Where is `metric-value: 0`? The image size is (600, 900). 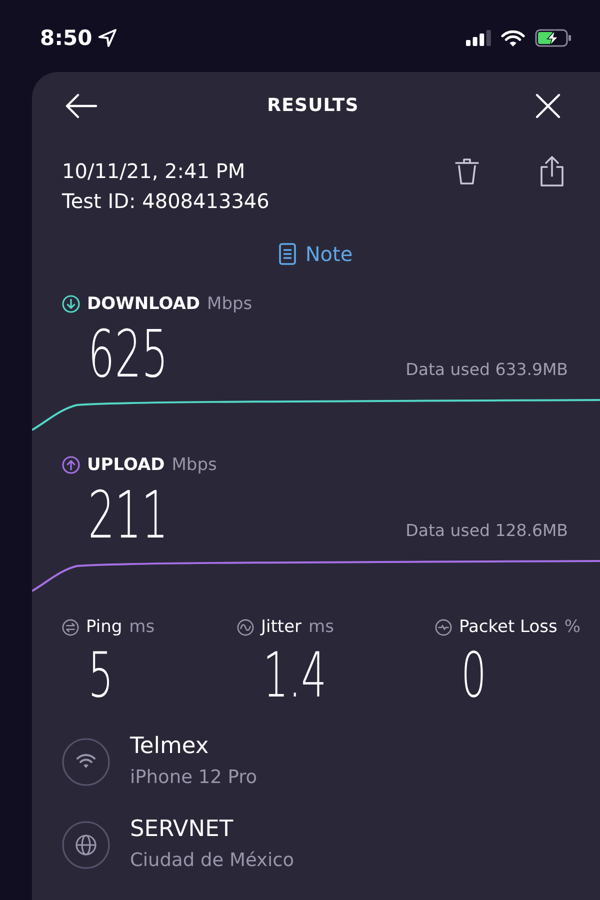
metric-value: 0 is located at coordinates (473, 676).